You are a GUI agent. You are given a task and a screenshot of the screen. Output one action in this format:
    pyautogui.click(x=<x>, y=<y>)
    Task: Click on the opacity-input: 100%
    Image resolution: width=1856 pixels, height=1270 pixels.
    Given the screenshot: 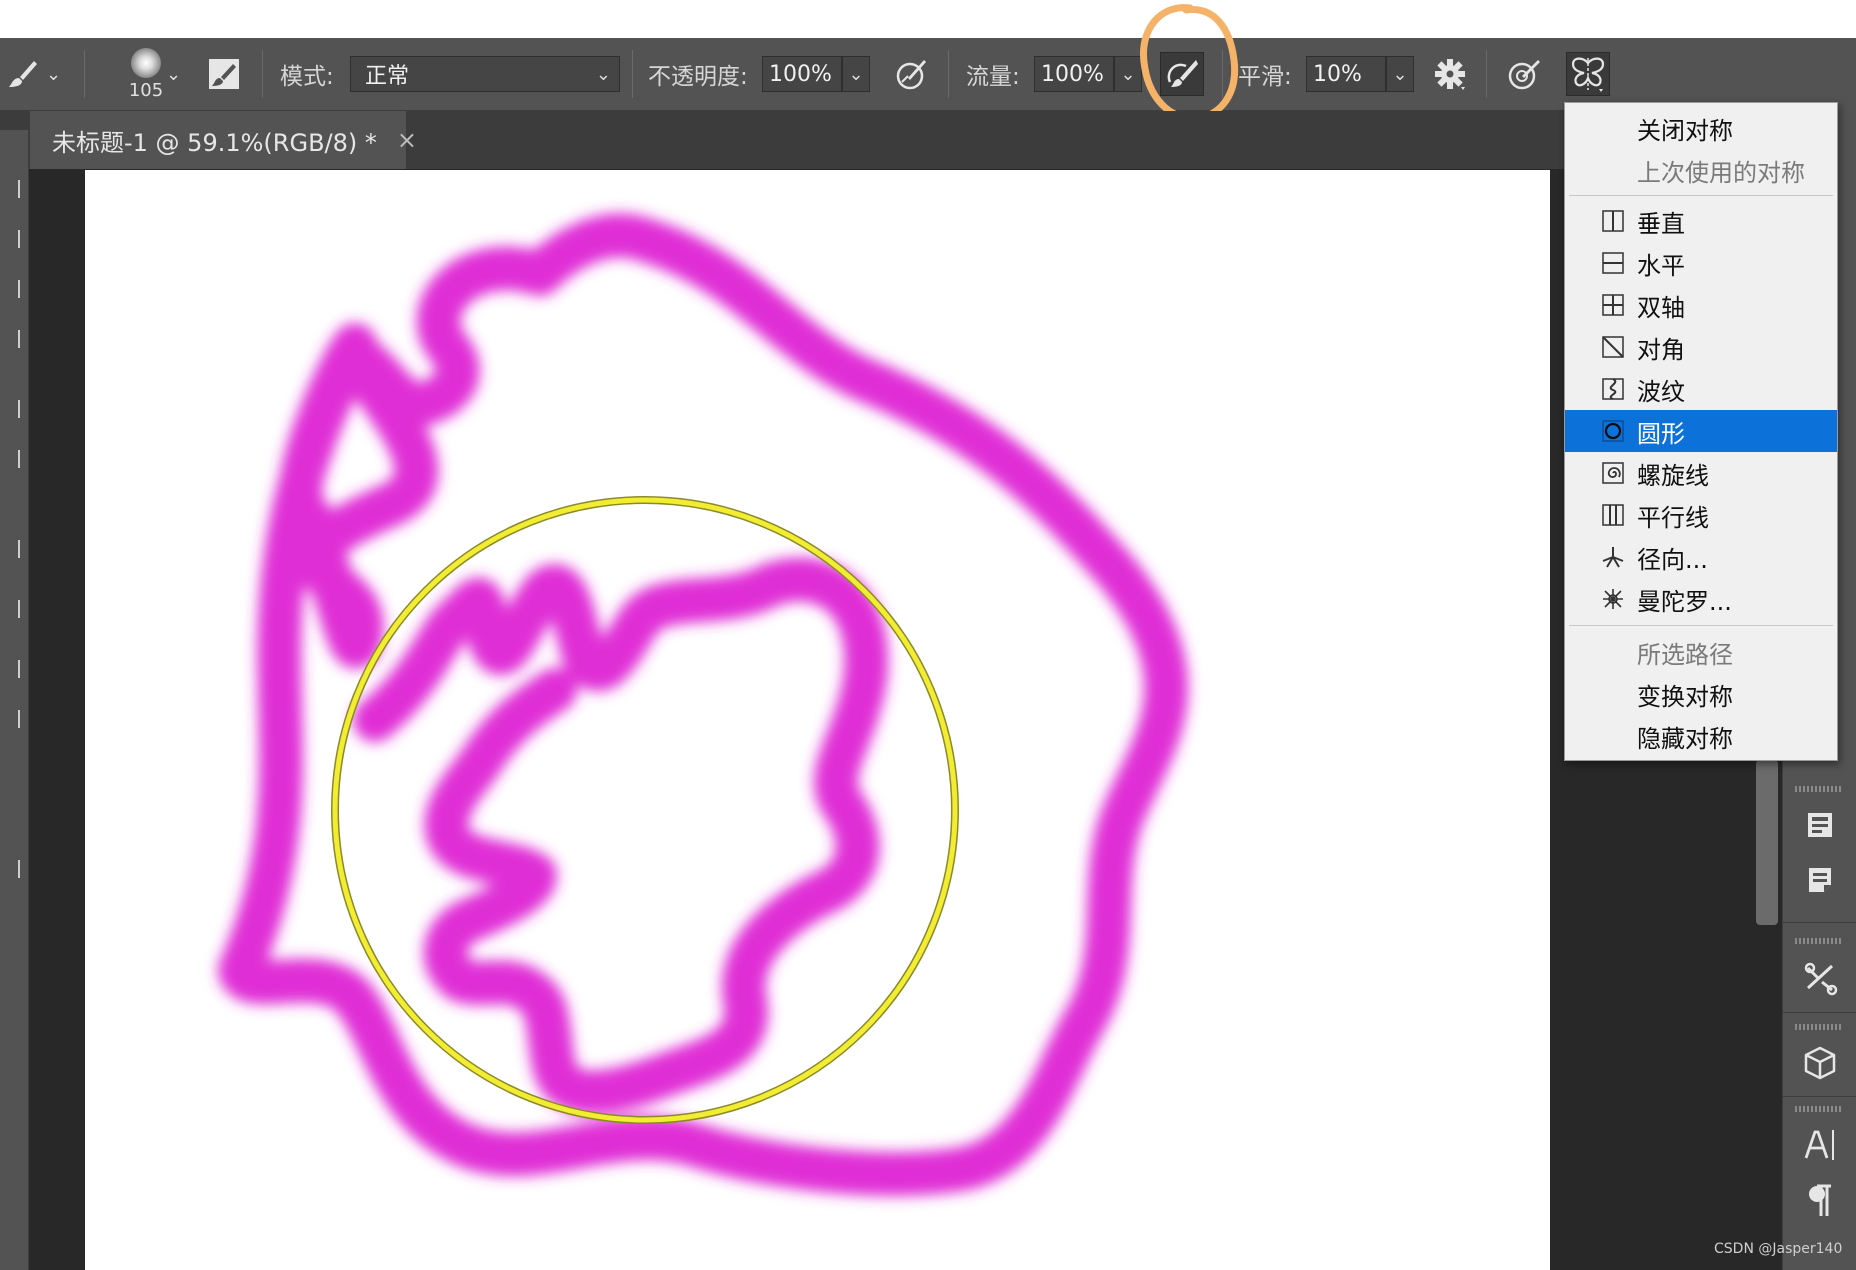 What is the action you would take?
    pyautogui.click(x=802, y=74)
    